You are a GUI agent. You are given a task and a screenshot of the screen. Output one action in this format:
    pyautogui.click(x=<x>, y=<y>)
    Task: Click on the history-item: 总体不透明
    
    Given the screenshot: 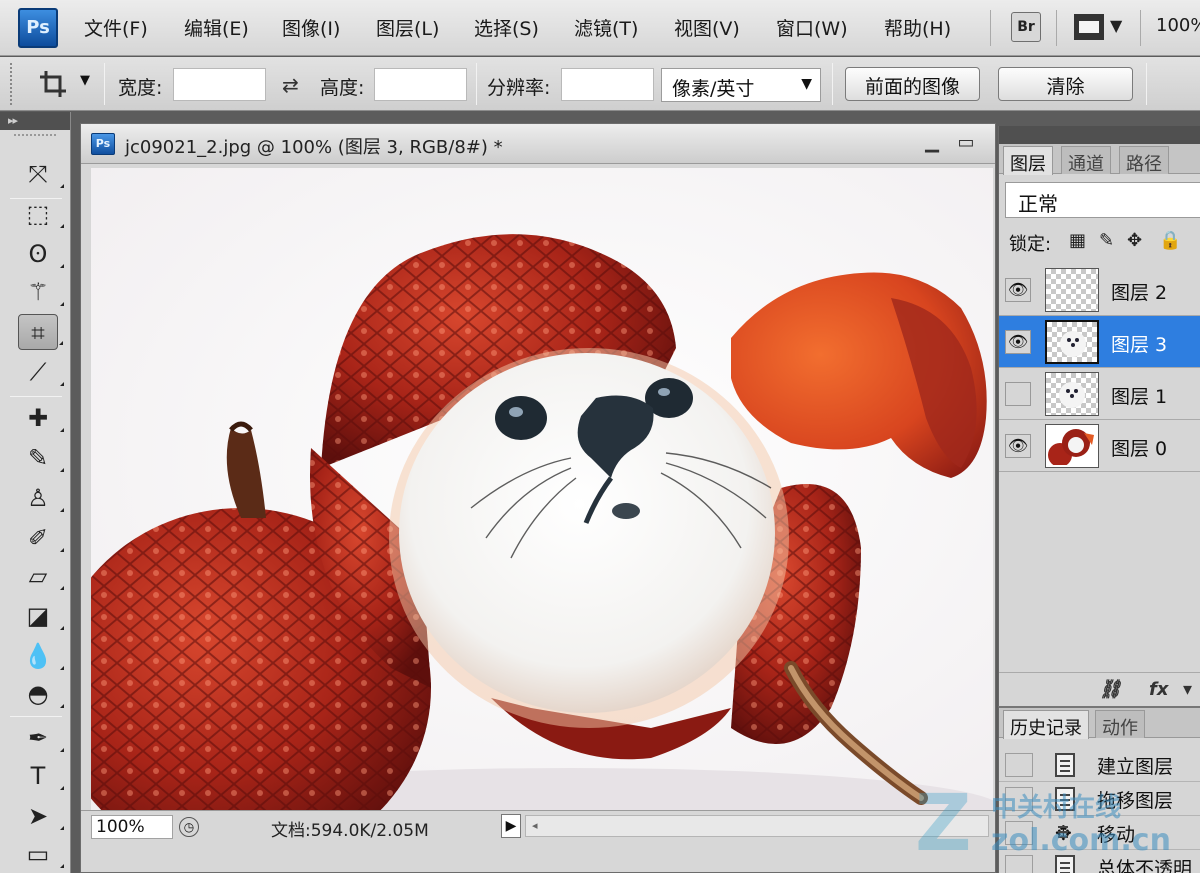 What is the action you would take?
    pyautogui.click(x=1099, y=861)
    